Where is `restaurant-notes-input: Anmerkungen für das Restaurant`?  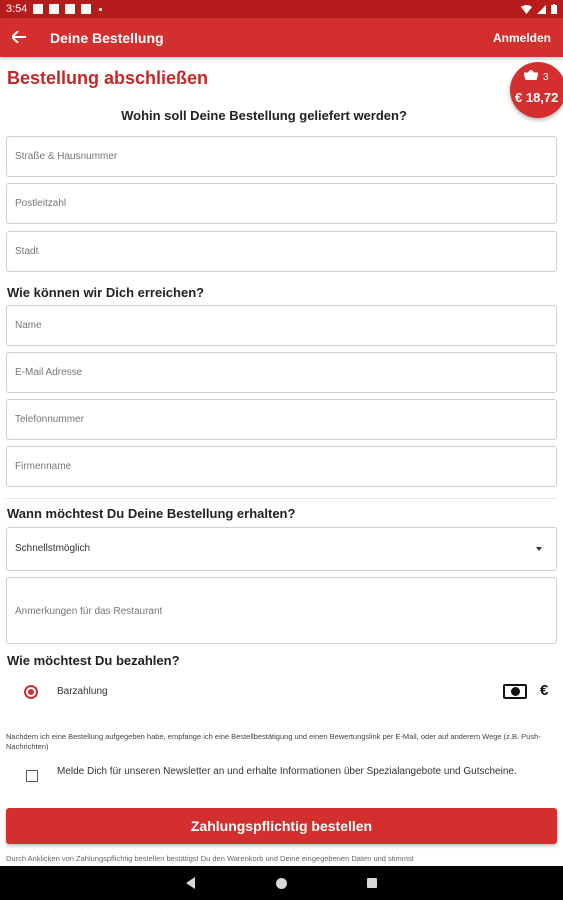
restaurant-notes-input: Anmerkungen für das Restaurant is located at coordinates (281, 610).